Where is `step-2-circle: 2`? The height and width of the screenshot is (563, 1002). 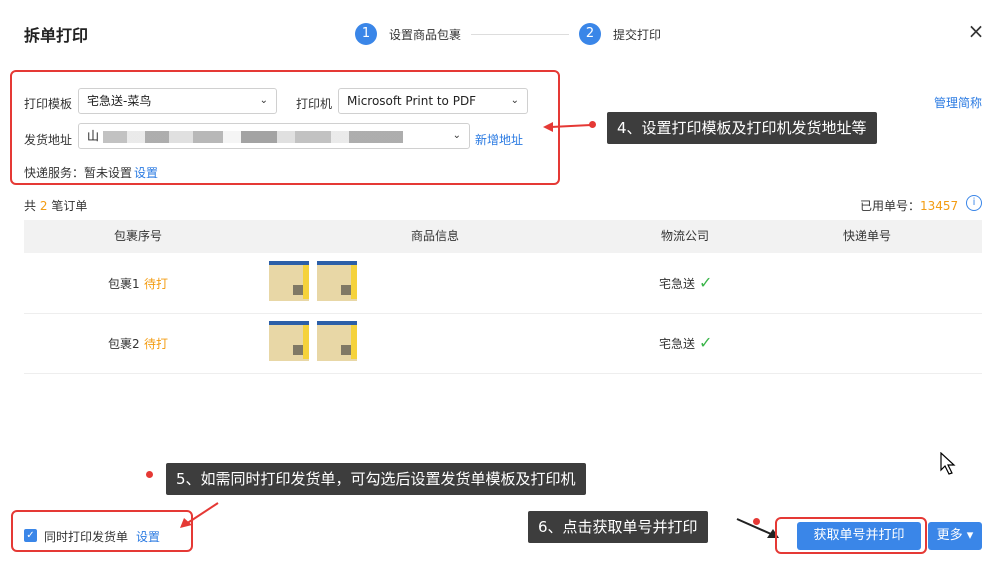
step-2-circle: 2 is located at coordinates (590, 34).